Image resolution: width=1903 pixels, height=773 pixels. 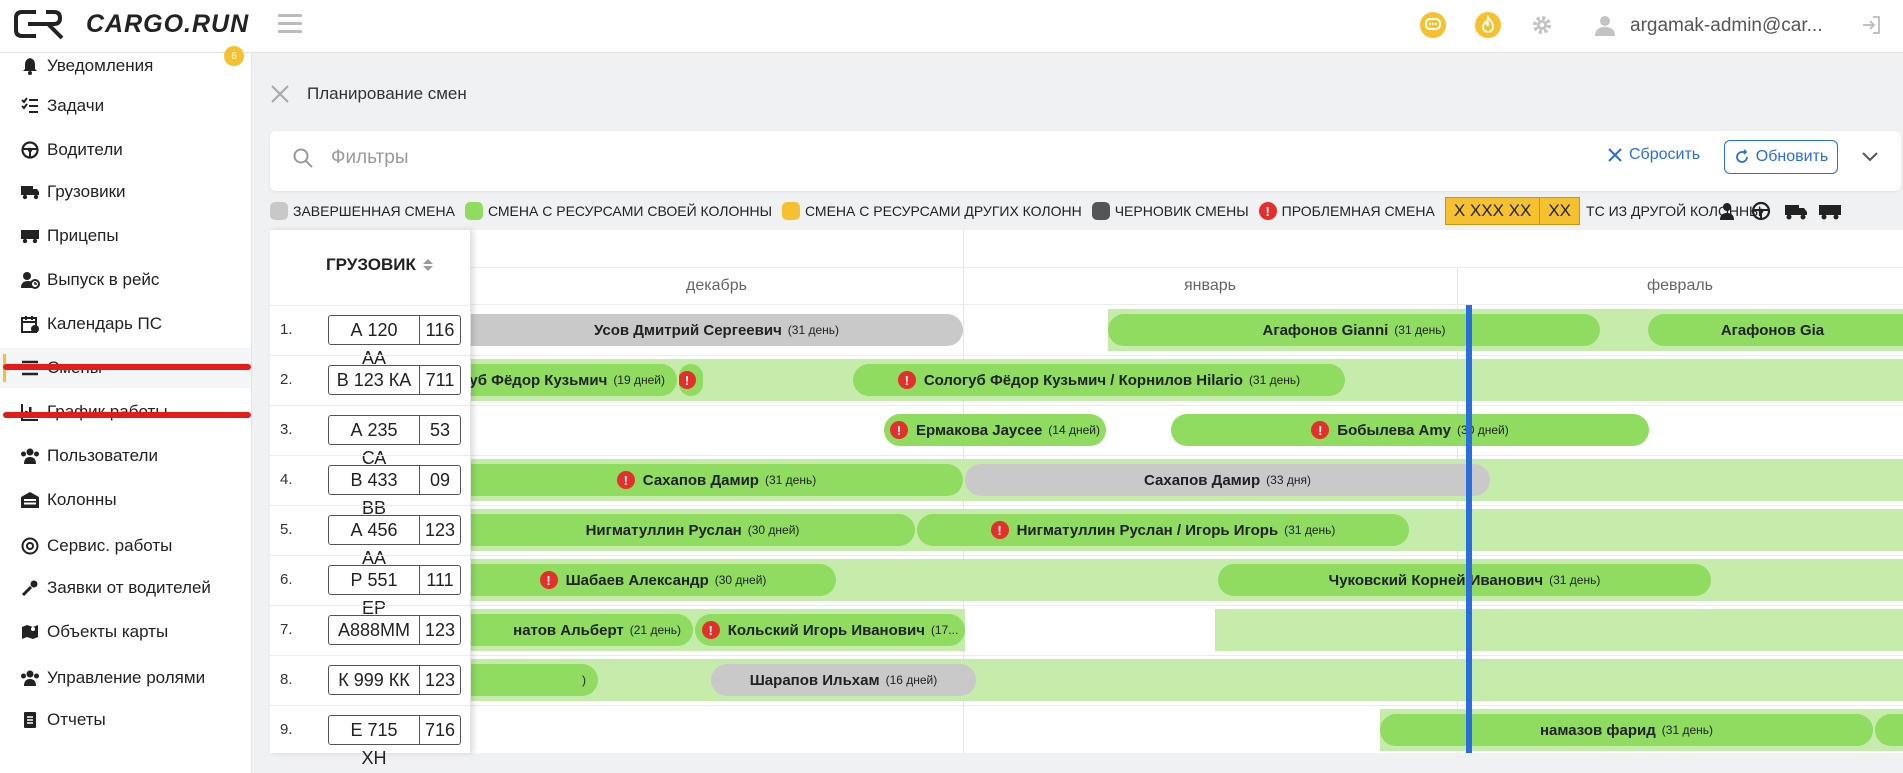 What do you see at coordinates (127, 415) in the screenshot?
I see `highlight-line-bottom` at bounding box center [127, 415].